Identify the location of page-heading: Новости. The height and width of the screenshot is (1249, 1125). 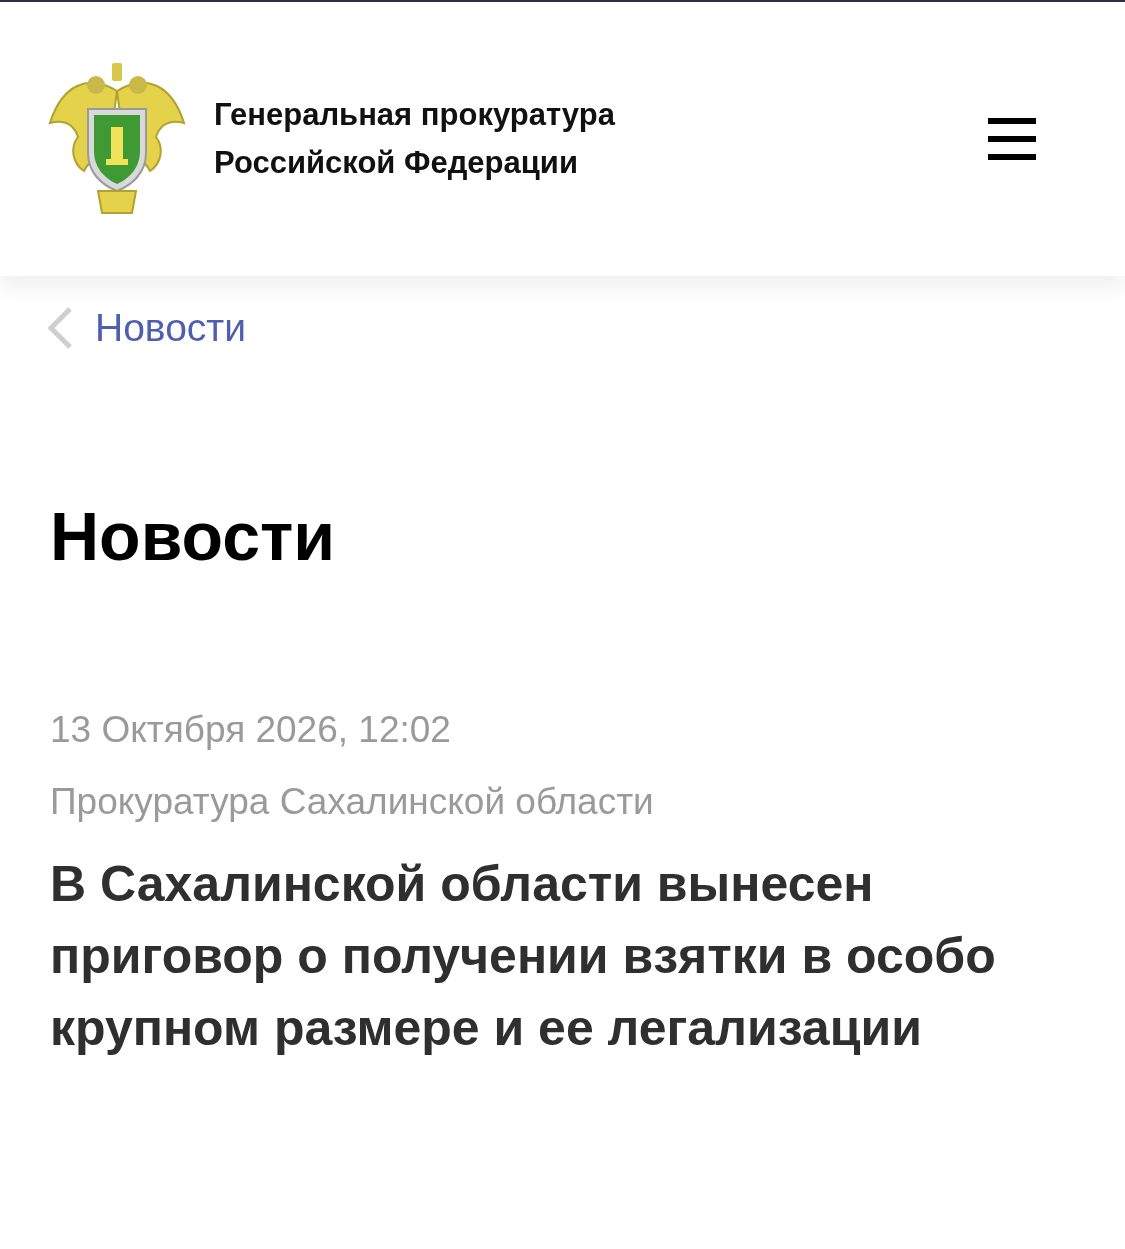
(193, 536).